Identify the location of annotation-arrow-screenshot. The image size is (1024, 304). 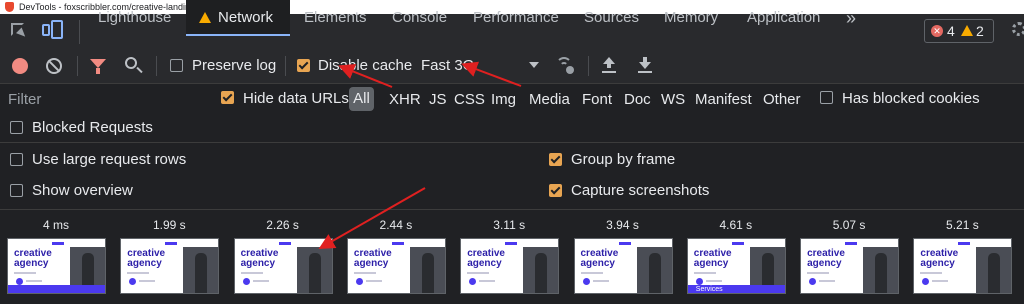
(372, 218).